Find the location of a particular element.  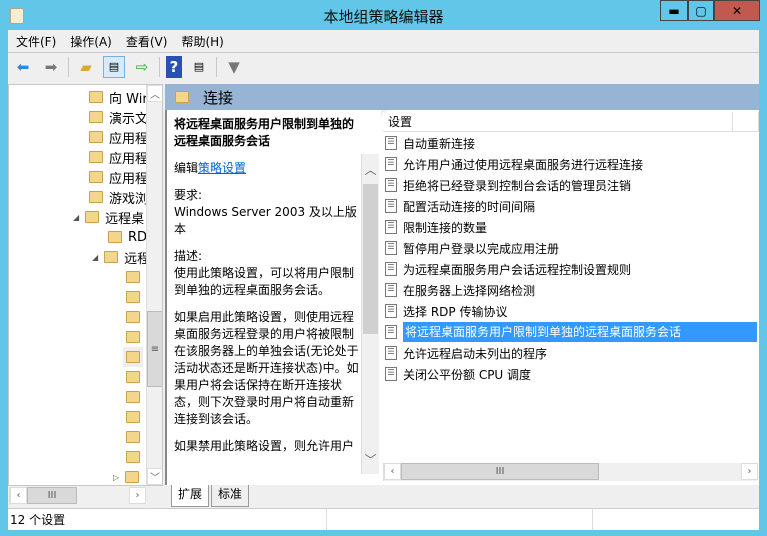

list-item-label: 选择 RDP 传输协议 is located at coordinates (455, 311).